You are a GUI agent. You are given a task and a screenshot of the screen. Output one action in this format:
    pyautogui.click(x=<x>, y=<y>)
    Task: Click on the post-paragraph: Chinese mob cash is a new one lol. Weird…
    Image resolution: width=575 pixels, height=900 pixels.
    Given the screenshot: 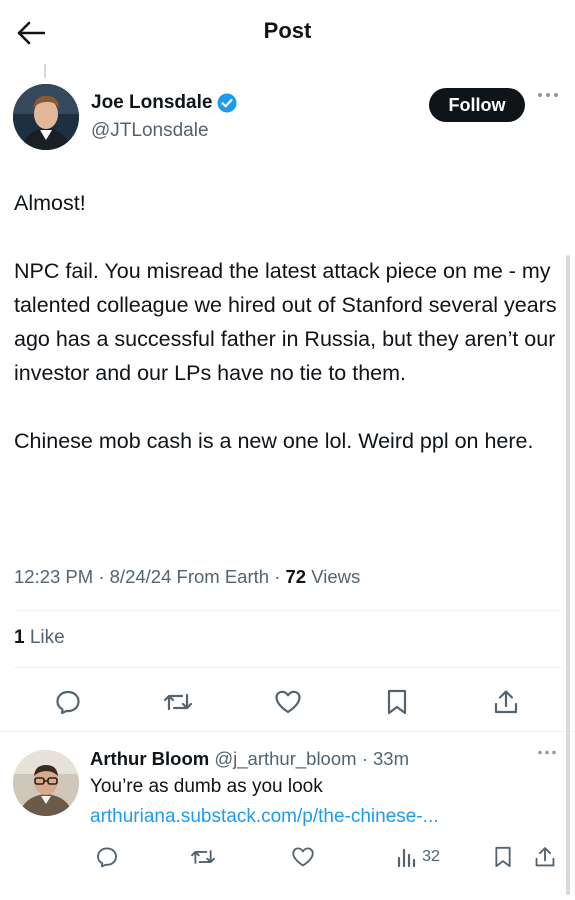 What is the action you would take?
    pyautogui.click(x=274, y=441)
    